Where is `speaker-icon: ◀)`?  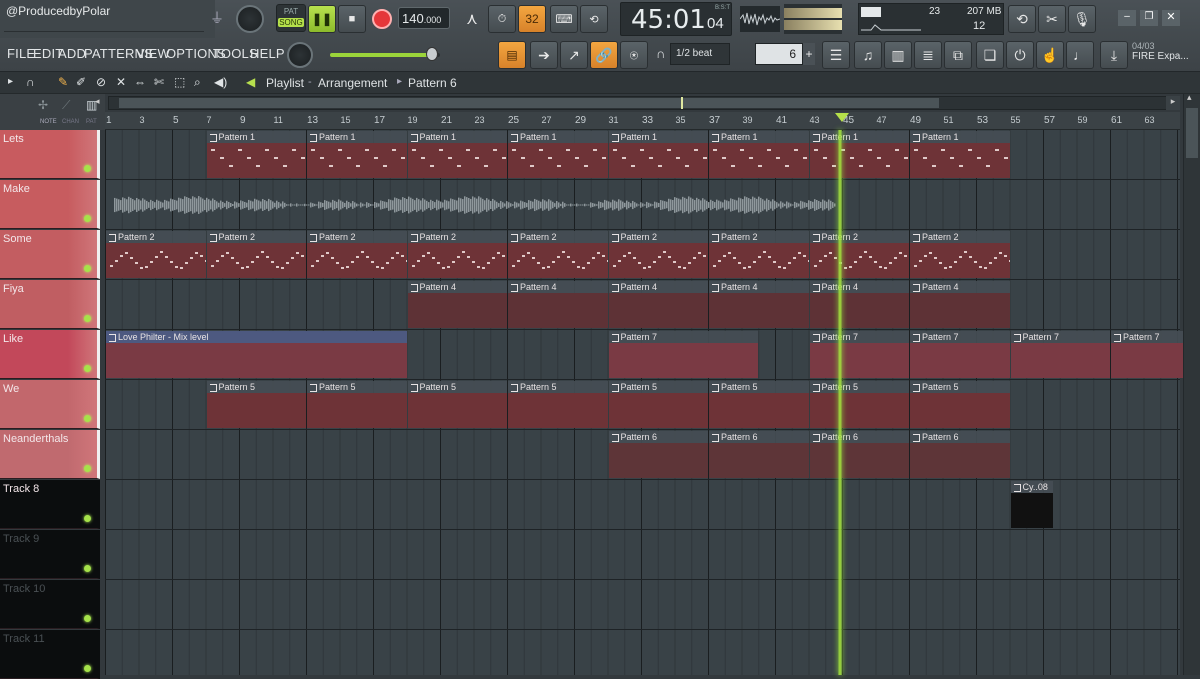 speaker-icon: ◀) is located at coordinates (220, 82).